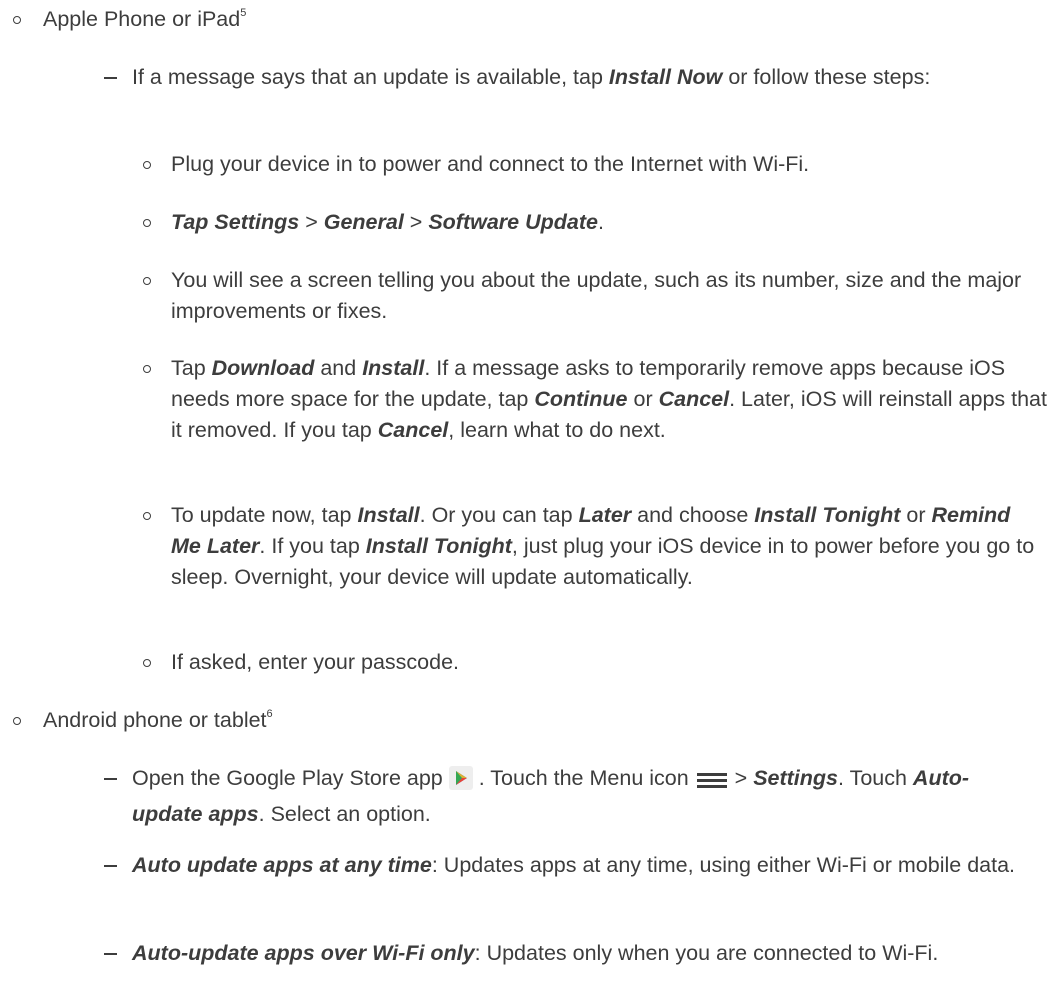 The width and height of the screenshot is (1060, 1000). What do you see at coordinates (460, 782) in the screenshot?
I see `play-store-icon` at bounding box center [460, 782].